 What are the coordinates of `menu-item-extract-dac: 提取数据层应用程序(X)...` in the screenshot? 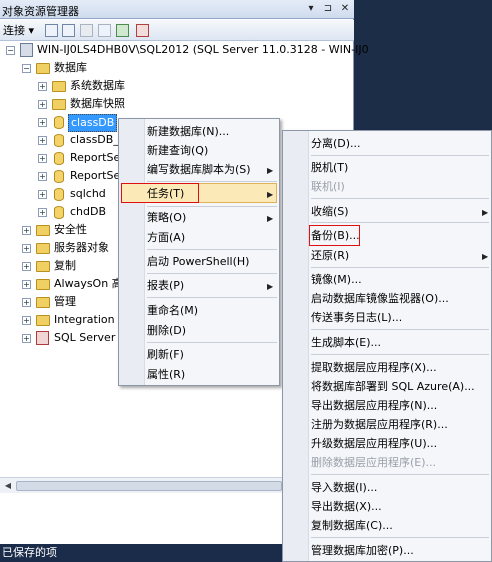 It's located at (374, 367).